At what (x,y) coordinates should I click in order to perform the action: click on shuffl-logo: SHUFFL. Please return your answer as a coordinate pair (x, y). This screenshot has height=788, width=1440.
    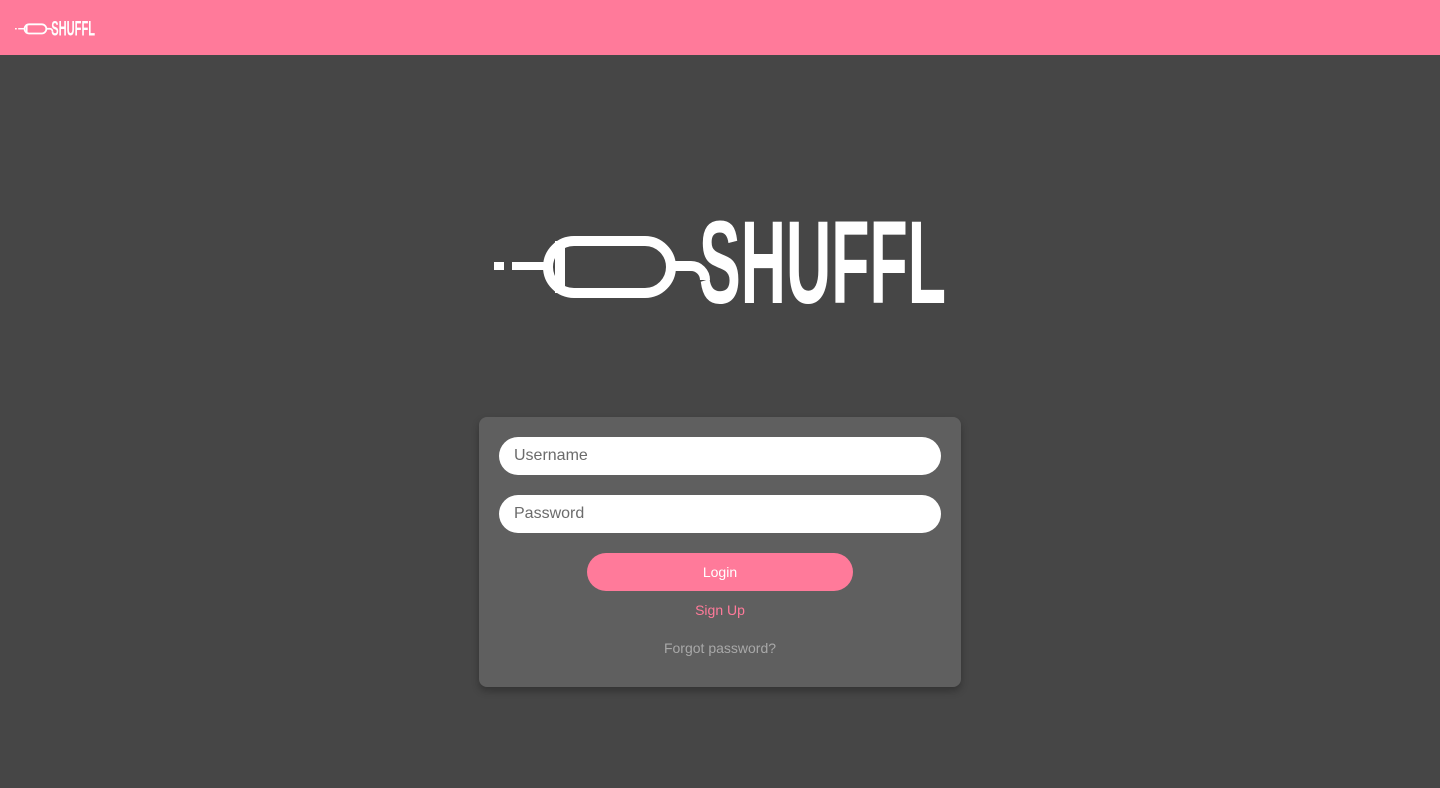
    Looking at the image, I should click on (720, 259).